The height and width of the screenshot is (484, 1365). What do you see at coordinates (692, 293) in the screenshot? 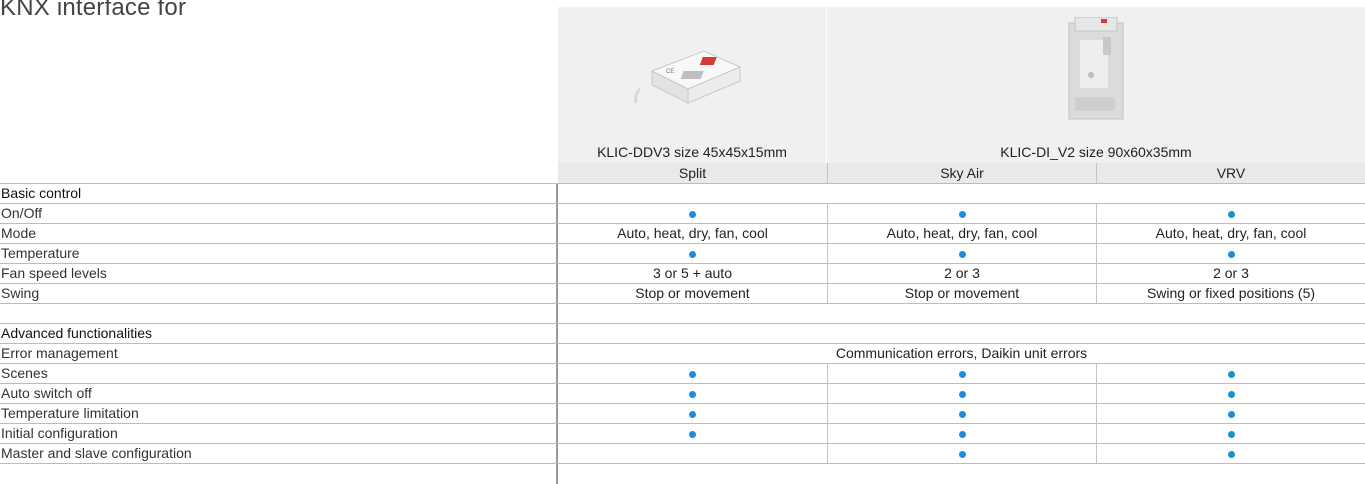
I see `value-split: Stop or movement` at bounding box center [692, 293].